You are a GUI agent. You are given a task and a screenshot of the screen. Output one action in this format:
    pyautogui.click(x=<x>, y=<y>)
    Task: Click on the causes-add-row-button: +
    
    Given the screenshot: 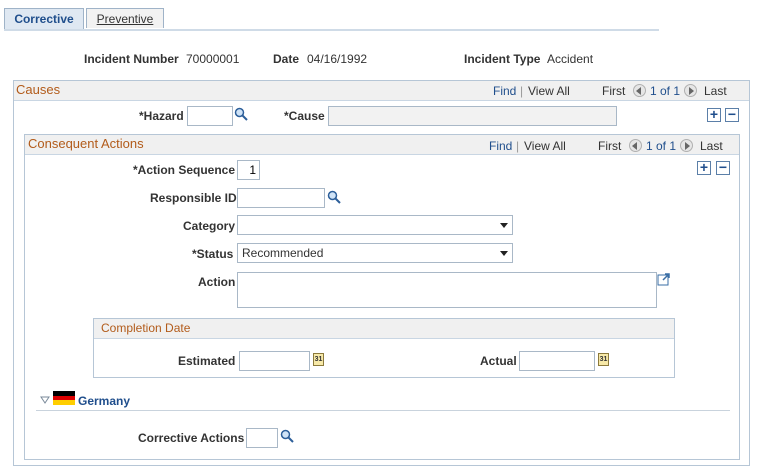 What is the action you would take?
    pyautogui.click(x=714, y=114)
    